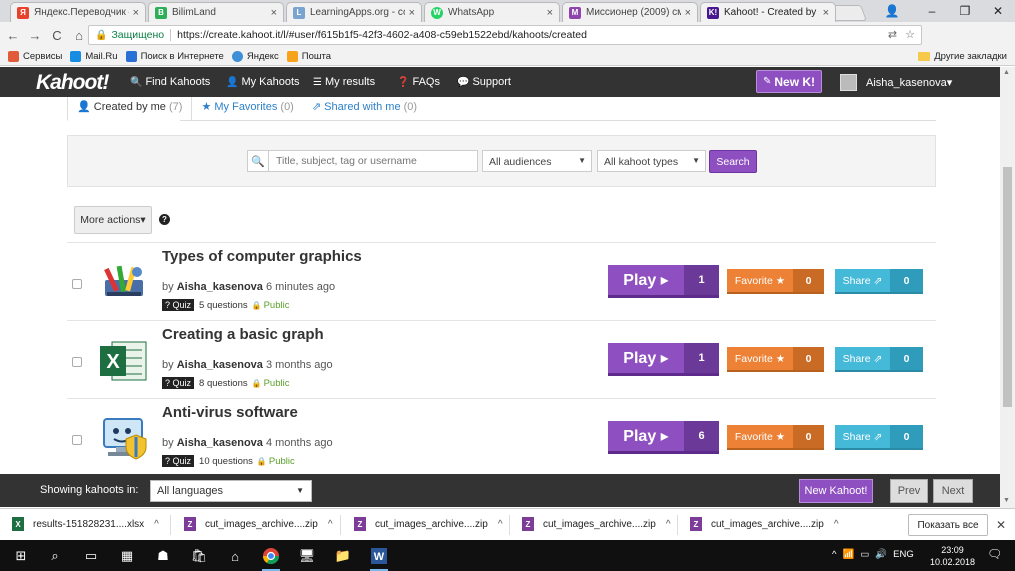 This screenshot has height=571, width=1015. I want to click on window-close-icon: ✕, so click(996, 11).